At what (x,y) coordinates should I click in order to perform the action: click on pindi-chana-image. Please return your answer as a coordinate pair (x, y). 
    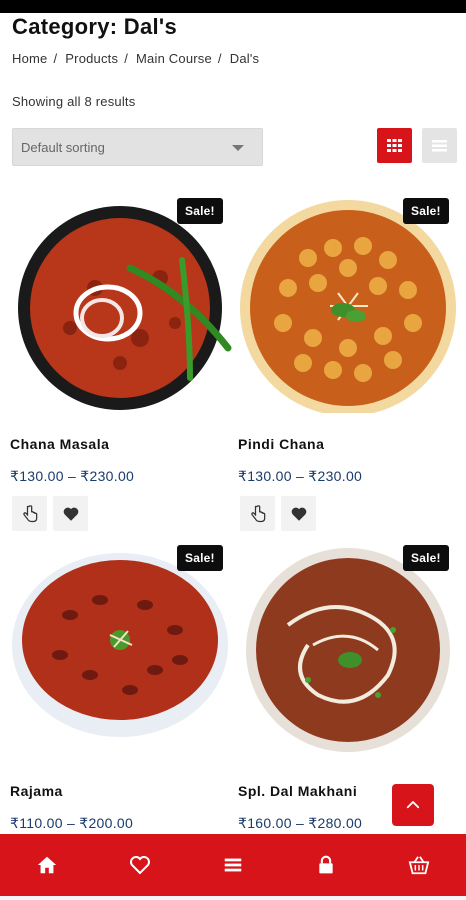
    Looking at the image, I should click on (349, 305).